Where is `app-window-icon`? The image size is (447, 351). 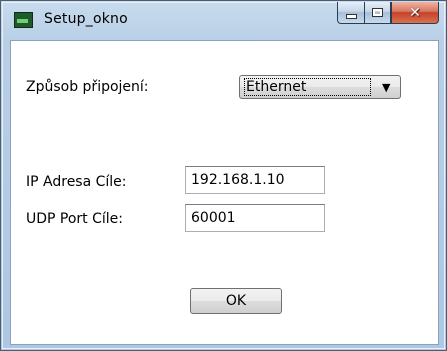 app-window-icon is located at coordinates (23, 20).